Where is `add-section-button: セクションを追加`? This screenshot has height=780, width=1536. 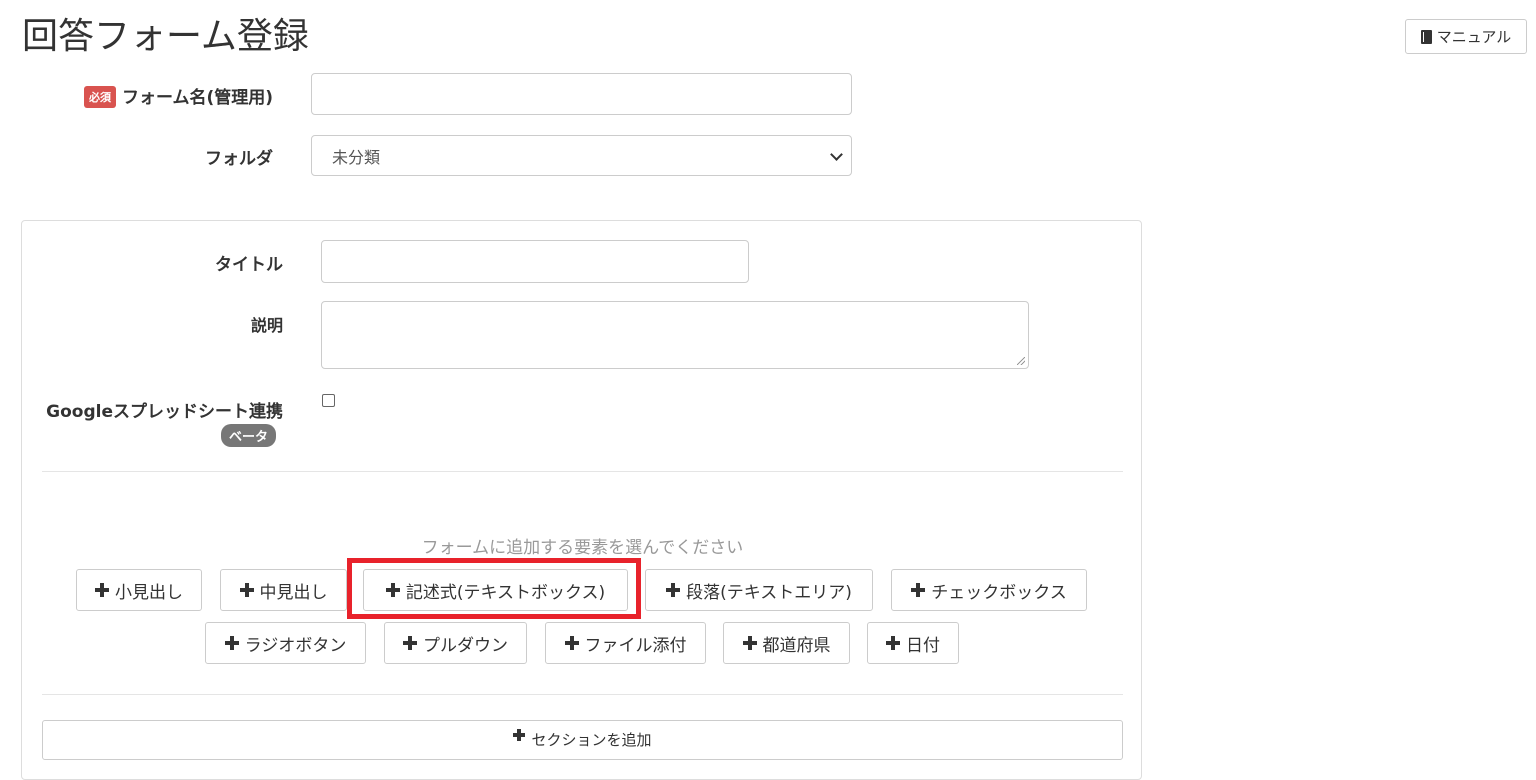
add-section-button: セクションを追加 is located at coordinates (582, 740).